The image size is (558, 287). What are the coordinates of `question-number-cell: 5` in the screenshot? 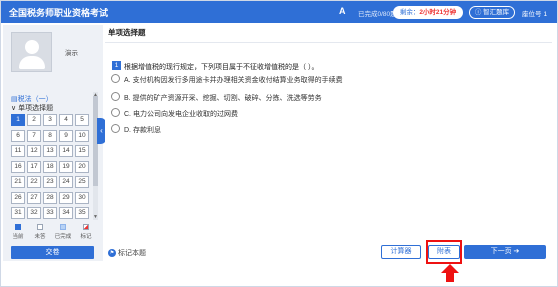 It's located at (82, 120).